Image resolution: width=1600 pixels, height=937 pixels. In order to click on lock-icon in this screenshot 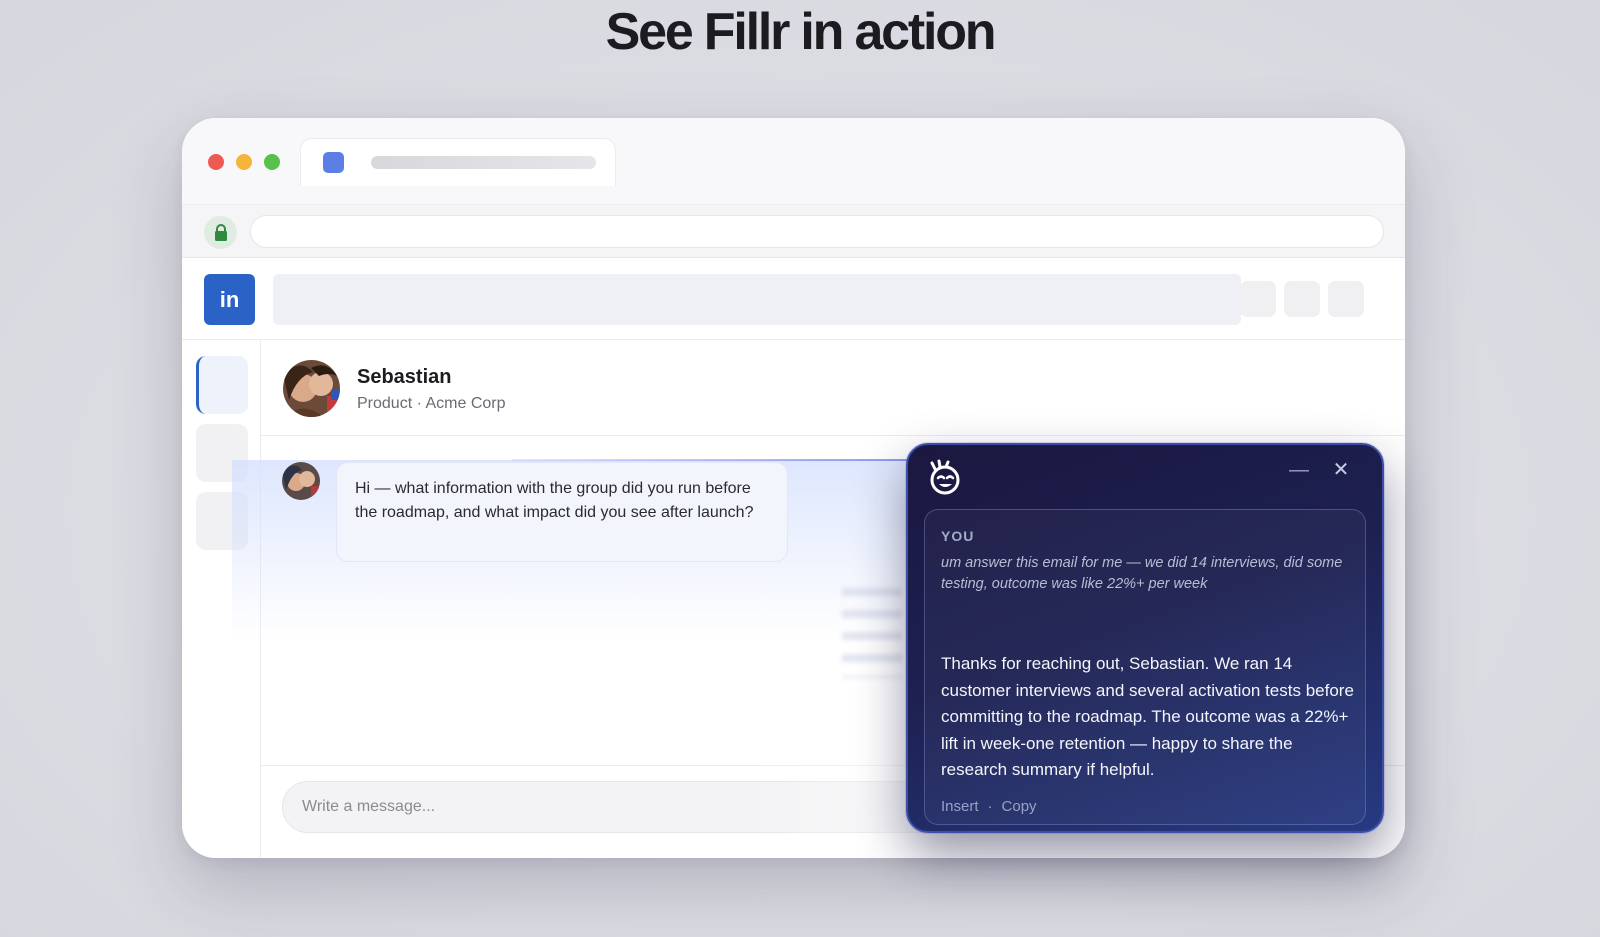, I will do `click(220, 232)`.